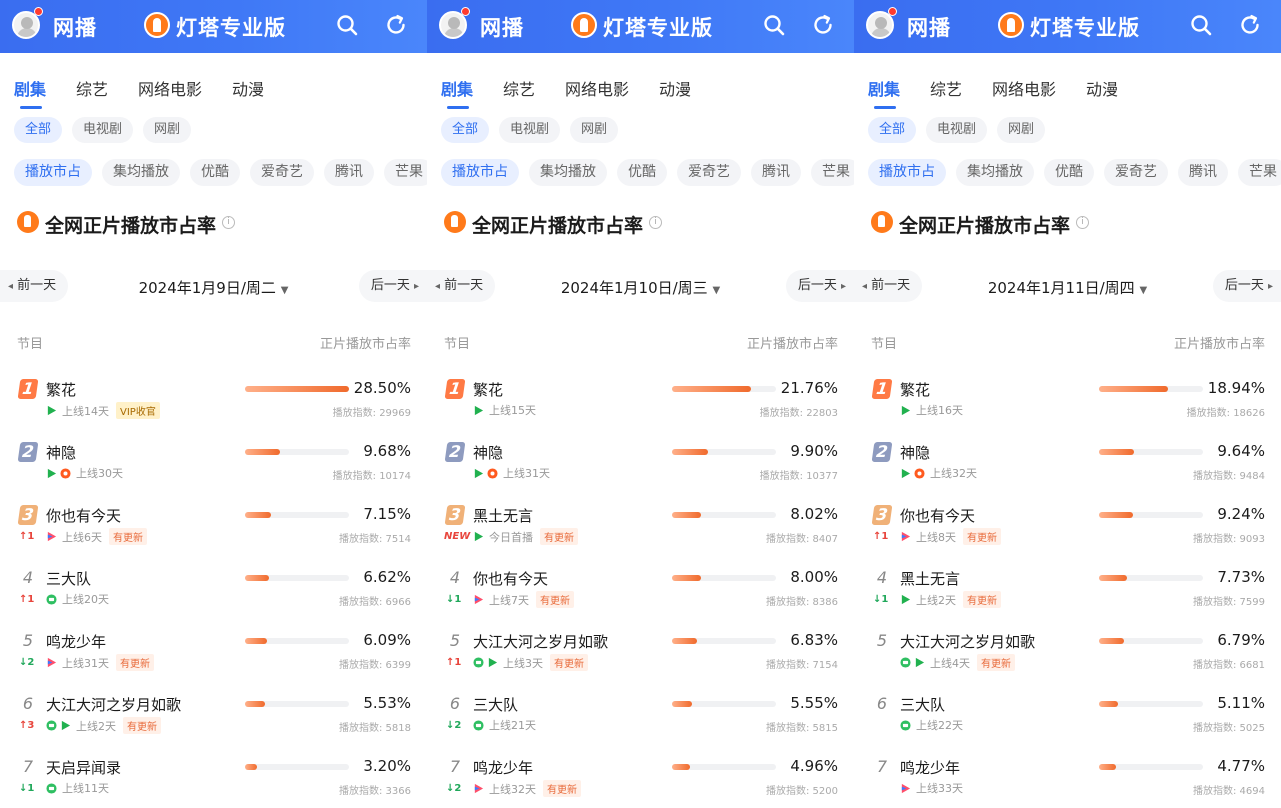  I want to click on table-row: 7 鸣龙少年 上线33天 4.77% 播放指数: 4694, so click(1067, 780).